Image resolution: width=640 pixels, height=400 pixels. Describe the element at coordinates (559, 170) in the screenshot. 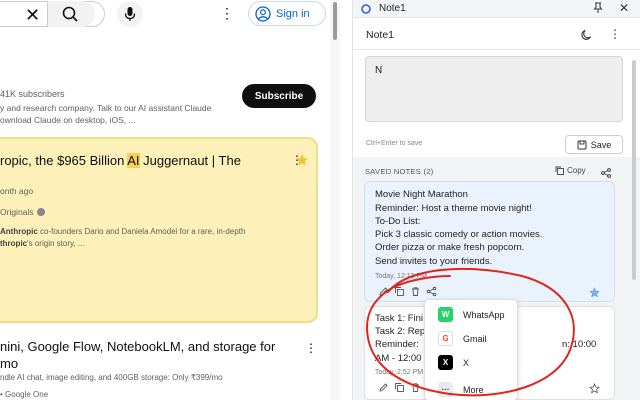

I see `copy-icon` at that location.